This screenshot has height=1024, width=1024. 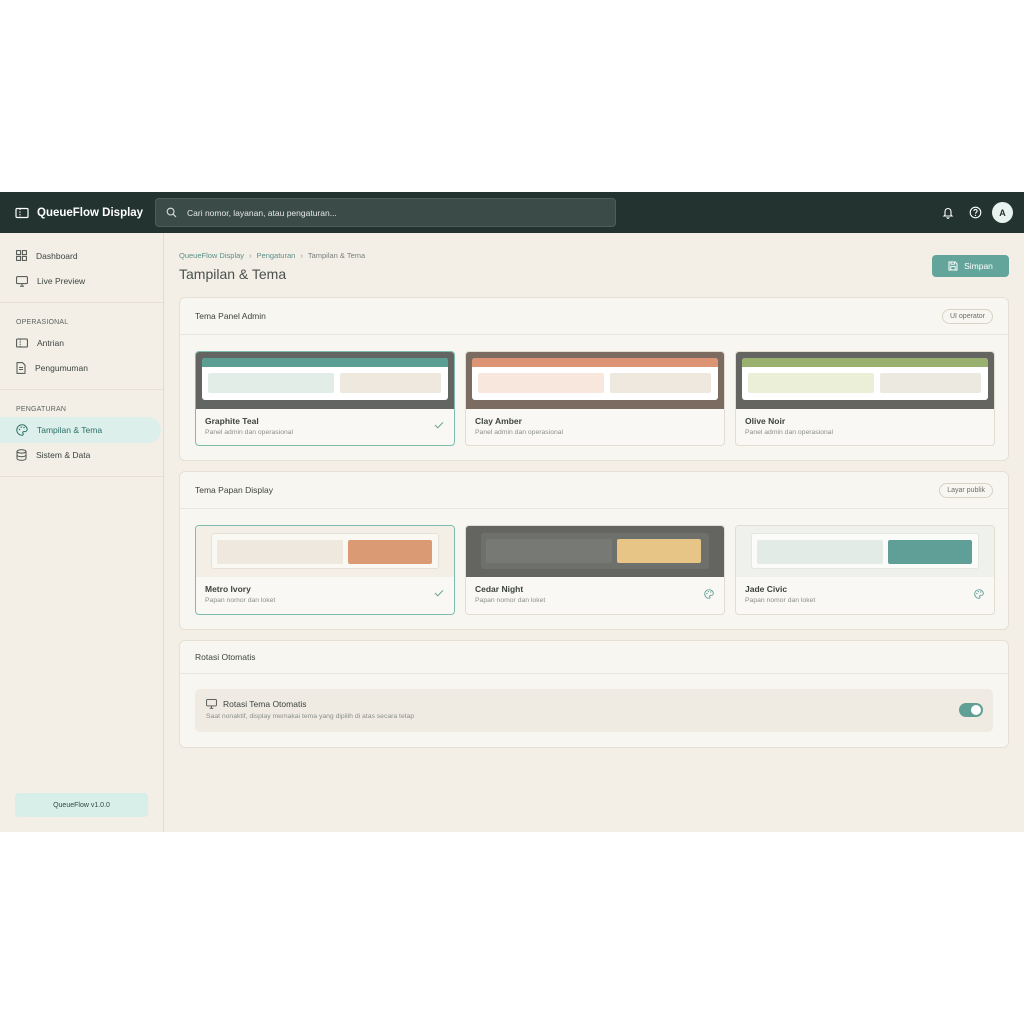 I want to click on theme-option-clay-amber: Clay Amber Panel admin dan operasional, so click(x=595, y=398).